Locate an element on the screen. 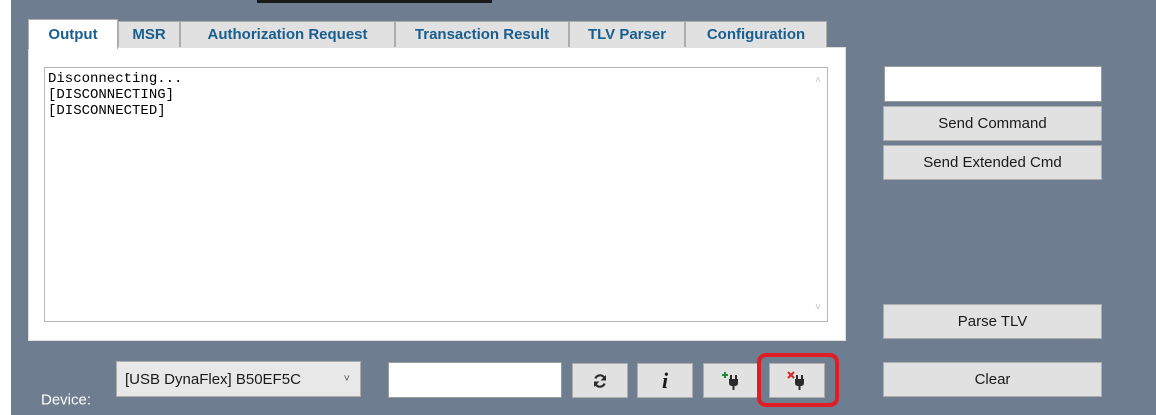  device-select: [USB DynaFlex] B50EF5C ˅ is located at coordinates (238, 379).